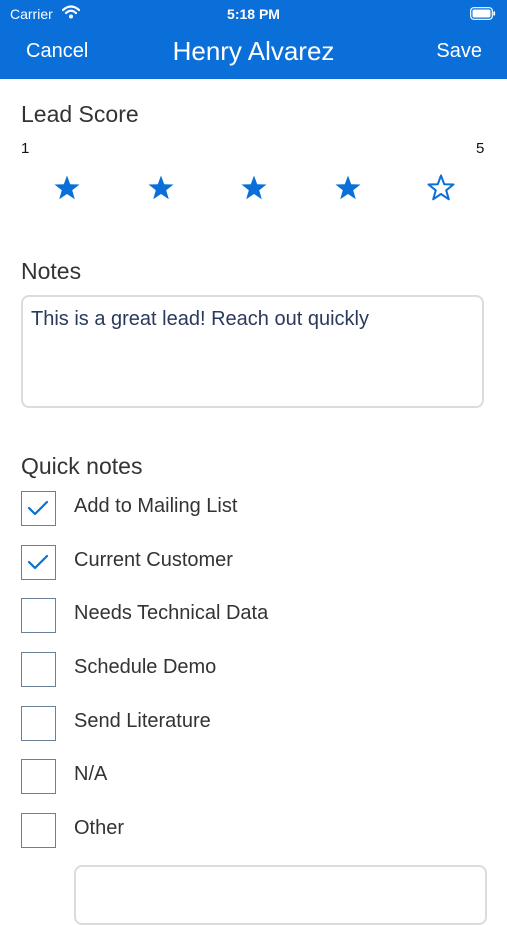 The width and height of the screenshot is (507, 925). What do you see at coordinates (200, 319) in the screenshot?
I see `notes-text: This is a great lead! Reach out quickly` at bounding box center [200, 319].